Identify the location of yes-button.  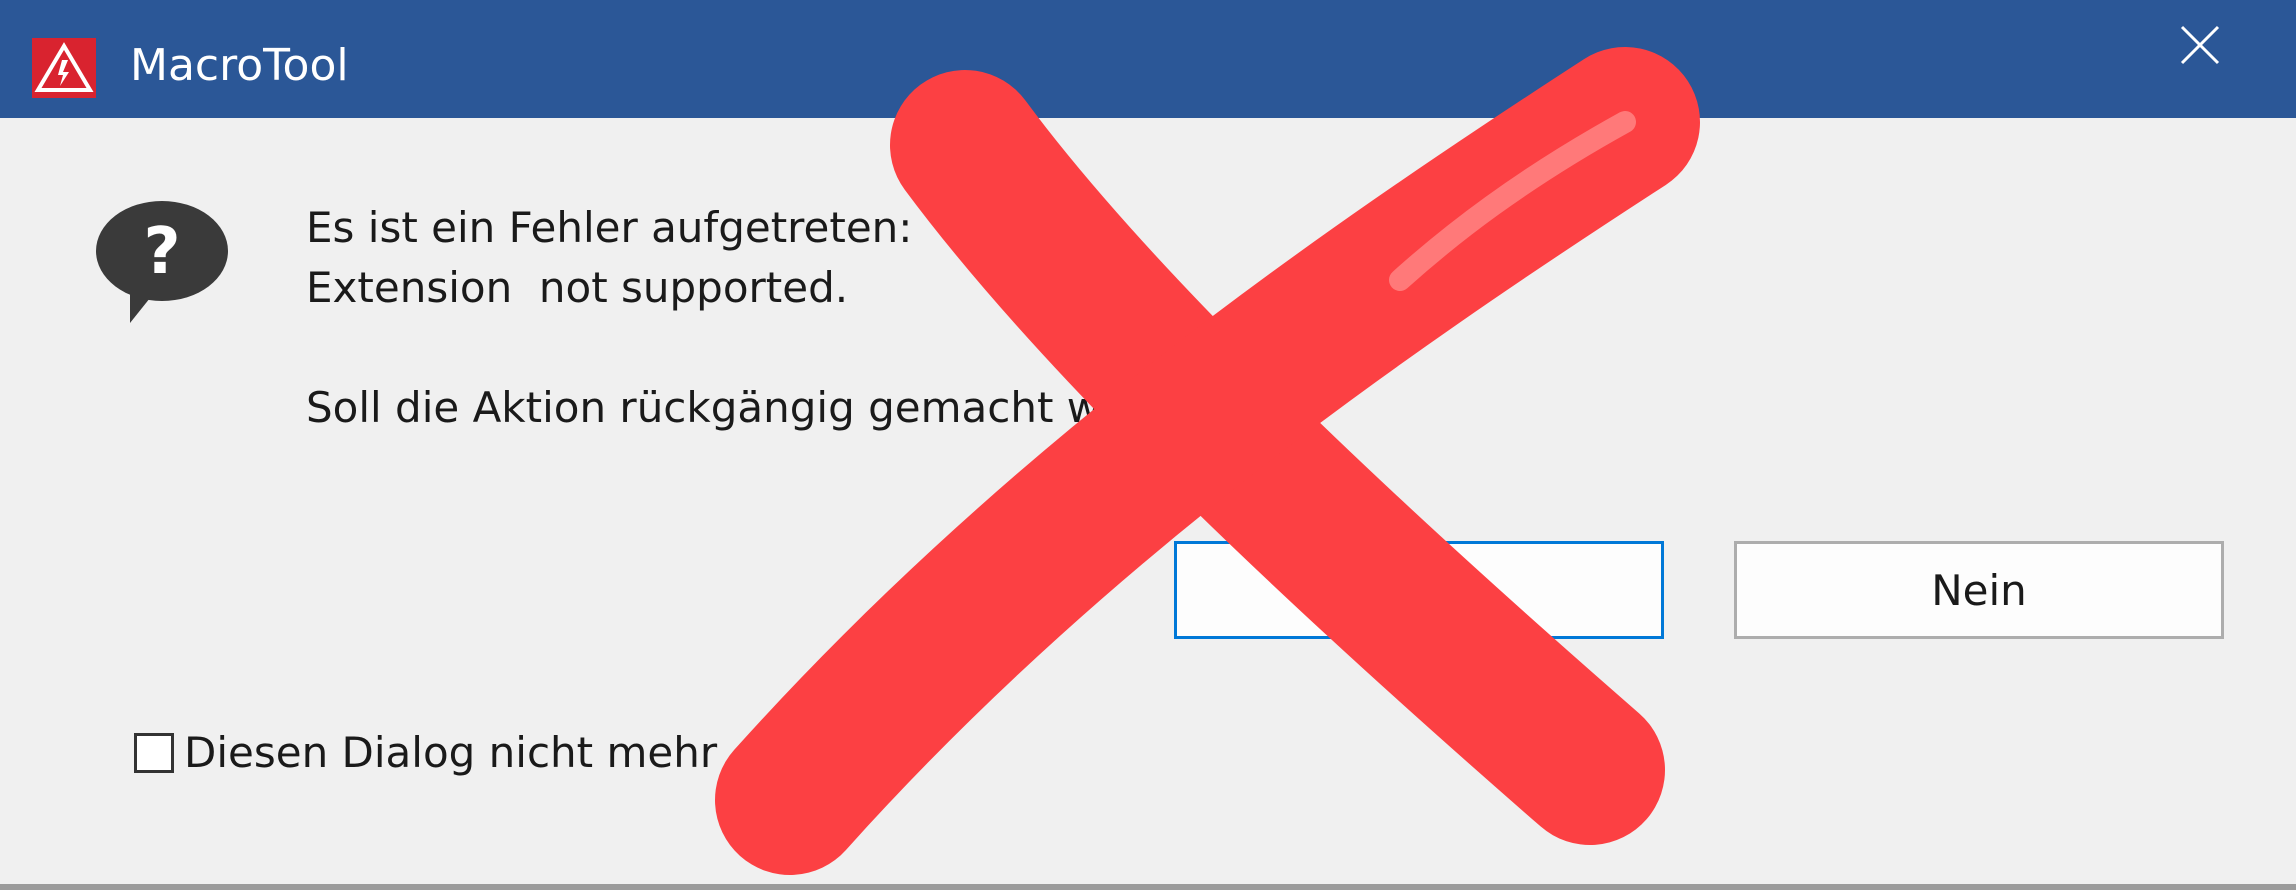
(1419, 590).